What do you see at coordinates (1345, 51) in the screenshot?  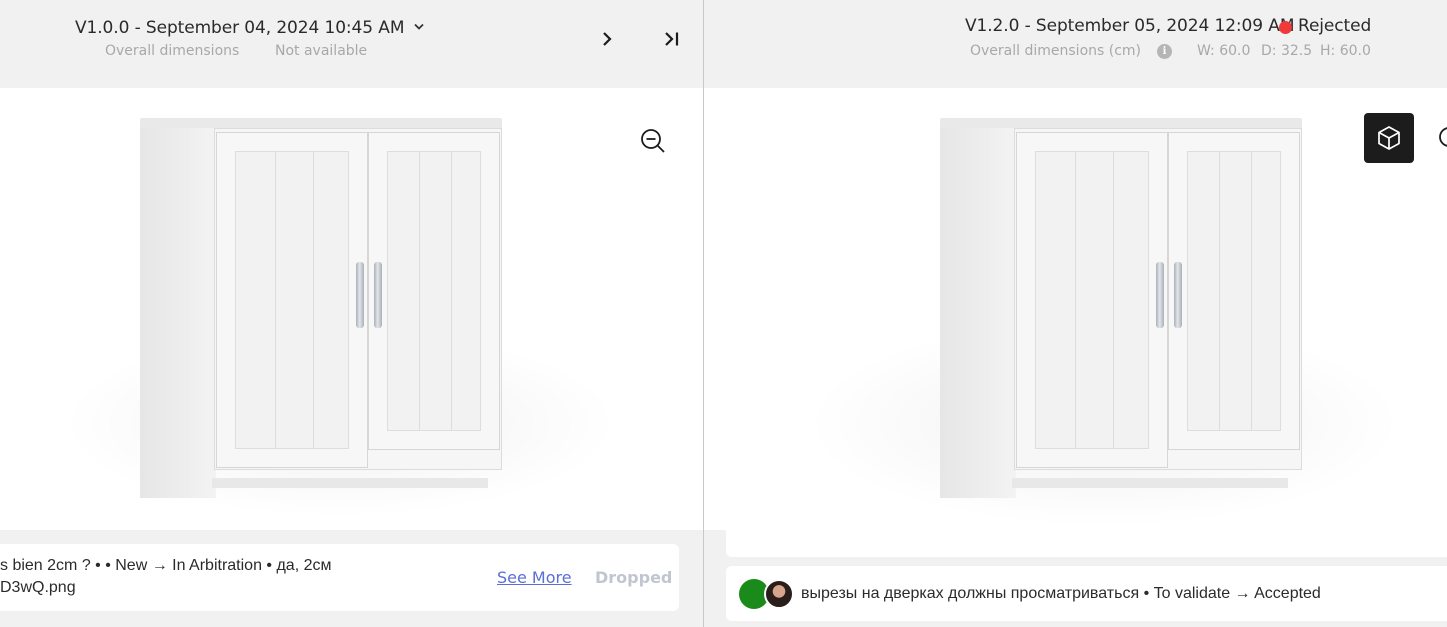 I see `dimension-height: H: 60.0` at bounding box center [1345, 51].